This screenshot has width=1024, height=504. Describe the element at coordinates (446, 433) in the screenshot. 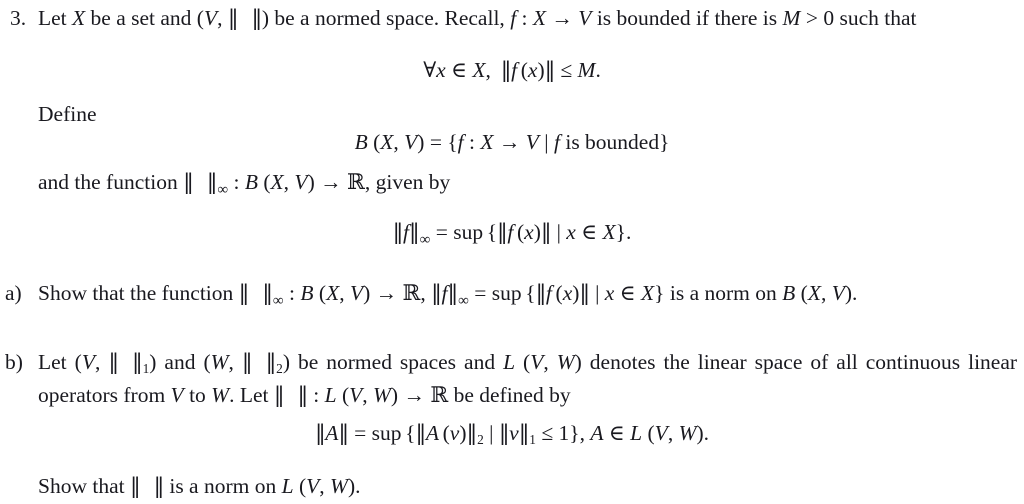

I see `eq4-arg-open: (` at that location.